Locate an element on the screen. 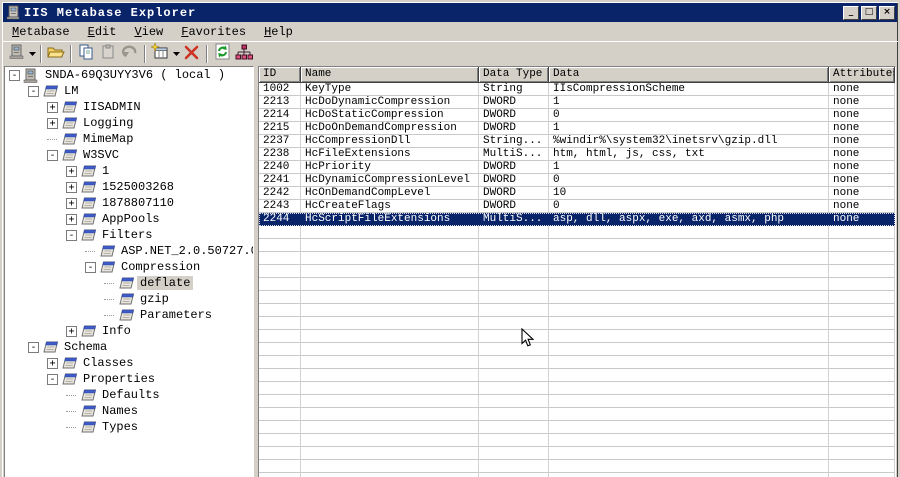 Image resolution: width=900 pixels, height=477 pixels. tree-item-lm: - LM is located at coordinates (129, 91).